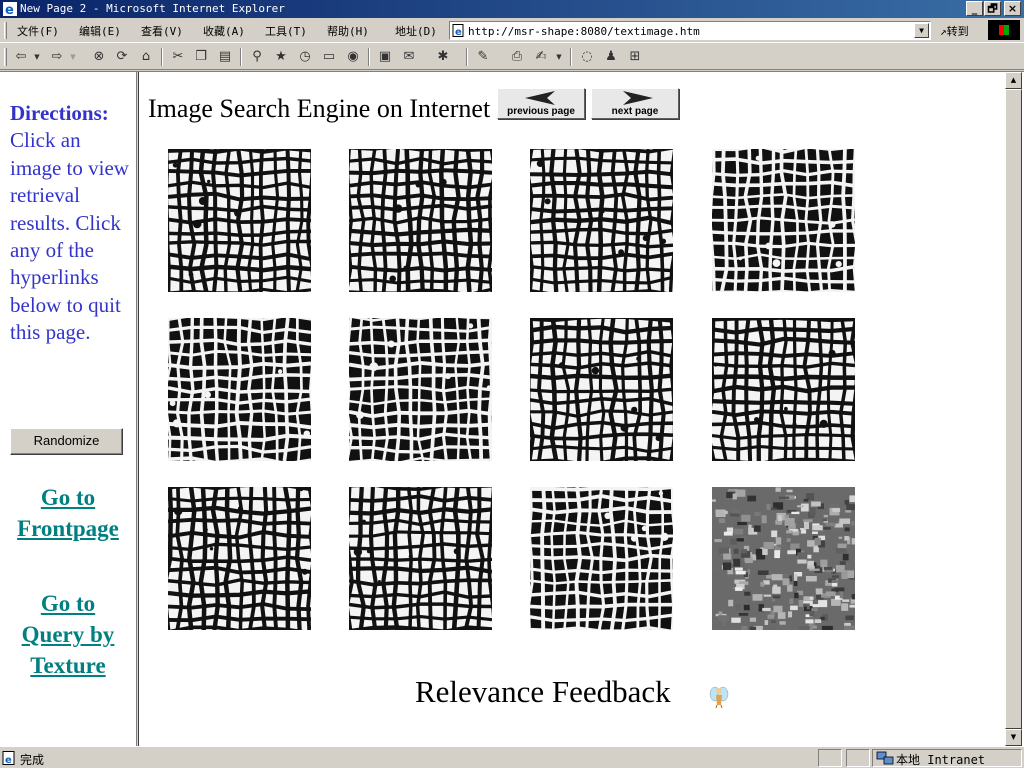 Image resolution: width=1024 pixels, height=768 pixels. I want to click on vertical-scrollbar: ▲ ▼, so click(1013, 409).